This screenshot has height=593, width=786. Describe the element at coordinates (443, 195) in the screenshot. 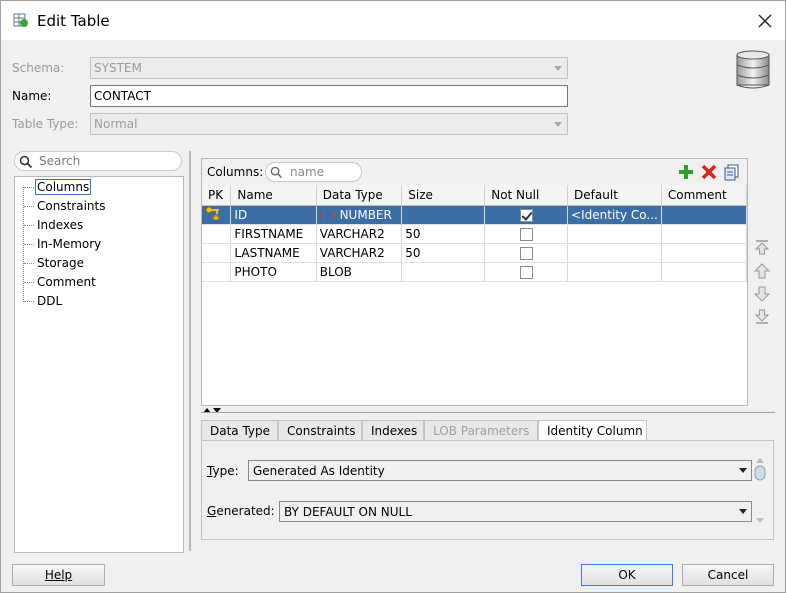

I see `header-size: Size` at that location.